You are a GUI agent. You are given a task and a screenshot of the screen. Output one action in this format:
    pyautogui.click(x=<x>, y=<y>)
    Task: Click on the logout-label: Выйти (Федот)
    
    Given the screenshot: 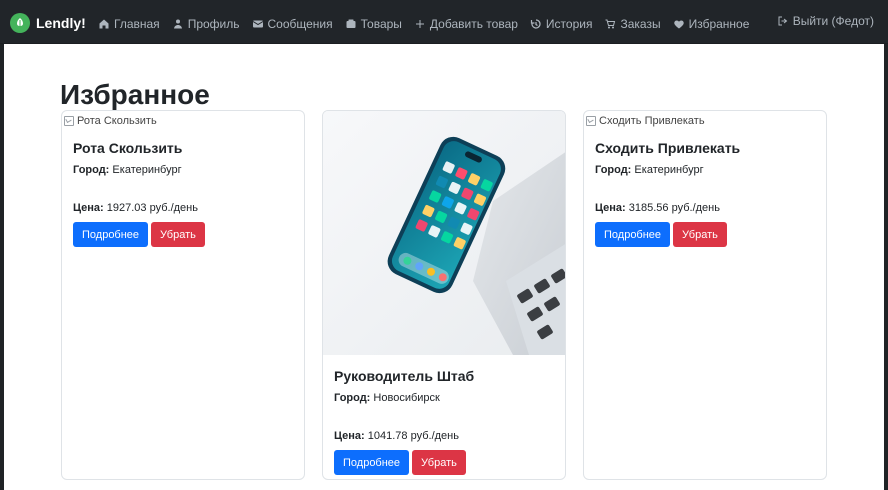 What is the action you would take?
    pyautogui.click(x=833, y=21)
    